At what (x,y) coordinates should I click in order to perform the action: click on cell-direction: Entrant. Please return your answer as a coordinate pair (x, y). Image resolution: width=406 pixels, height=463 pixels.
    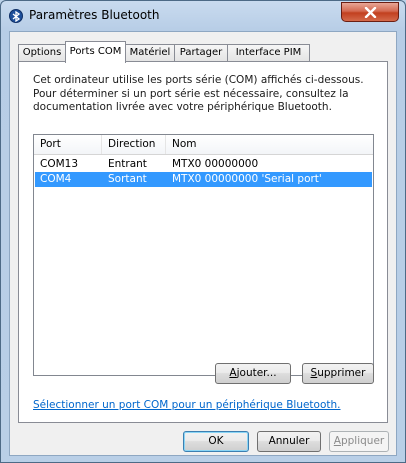
    Looking at the image, I should click on (127, 164).